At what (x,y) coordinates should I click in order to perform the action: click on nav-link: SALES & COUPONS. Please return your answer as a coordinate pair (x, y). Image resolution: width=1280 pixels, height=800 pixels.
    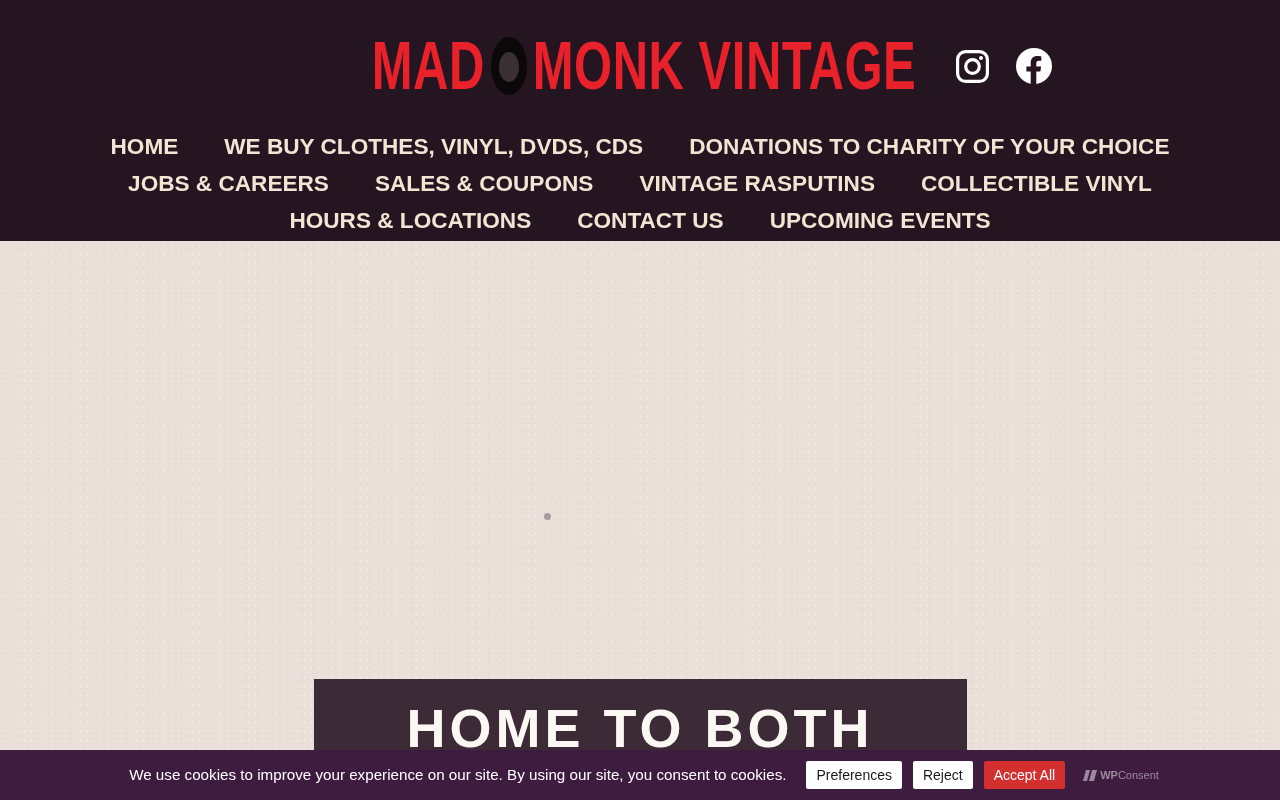
    Looking at the image, I should click on (484, 183).